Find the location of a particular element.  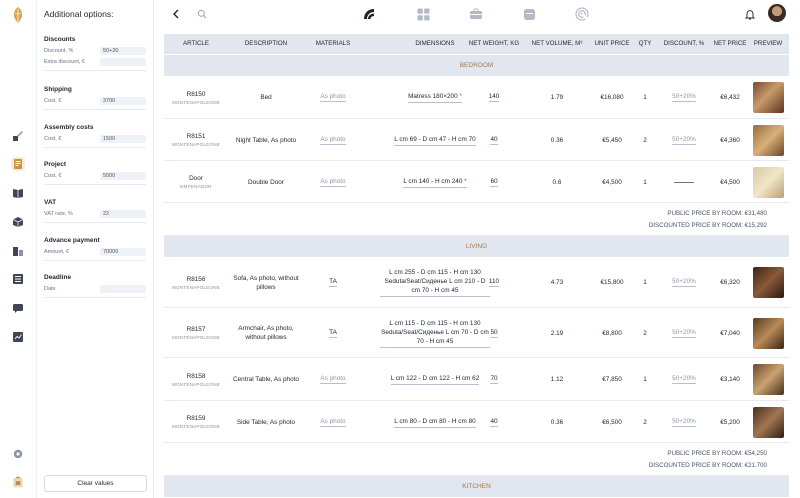

brand-mark-icon is located at coordinates (369, 14).